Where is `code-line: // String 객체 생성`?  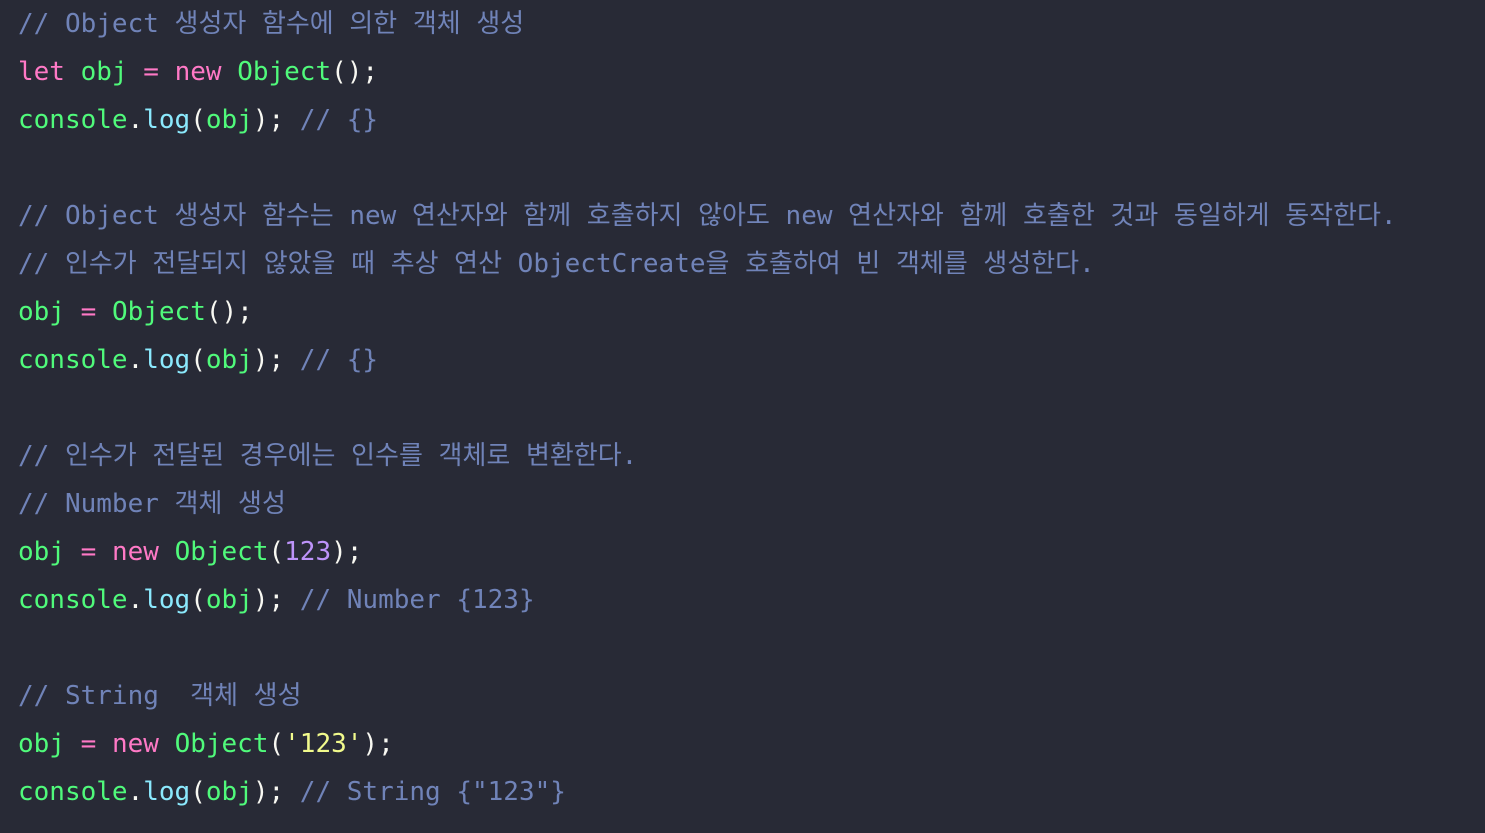 code-line: // String 객체 생성 is located at coordinates (751, 696).